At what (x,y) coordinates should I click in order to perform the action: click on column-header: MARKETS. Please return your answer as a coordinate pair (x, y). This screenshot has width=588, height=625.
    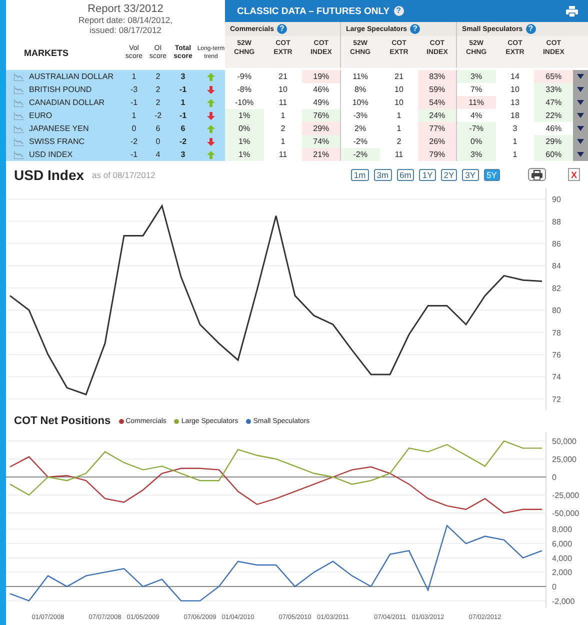
    Looking at the image, I should click on (46, 53).